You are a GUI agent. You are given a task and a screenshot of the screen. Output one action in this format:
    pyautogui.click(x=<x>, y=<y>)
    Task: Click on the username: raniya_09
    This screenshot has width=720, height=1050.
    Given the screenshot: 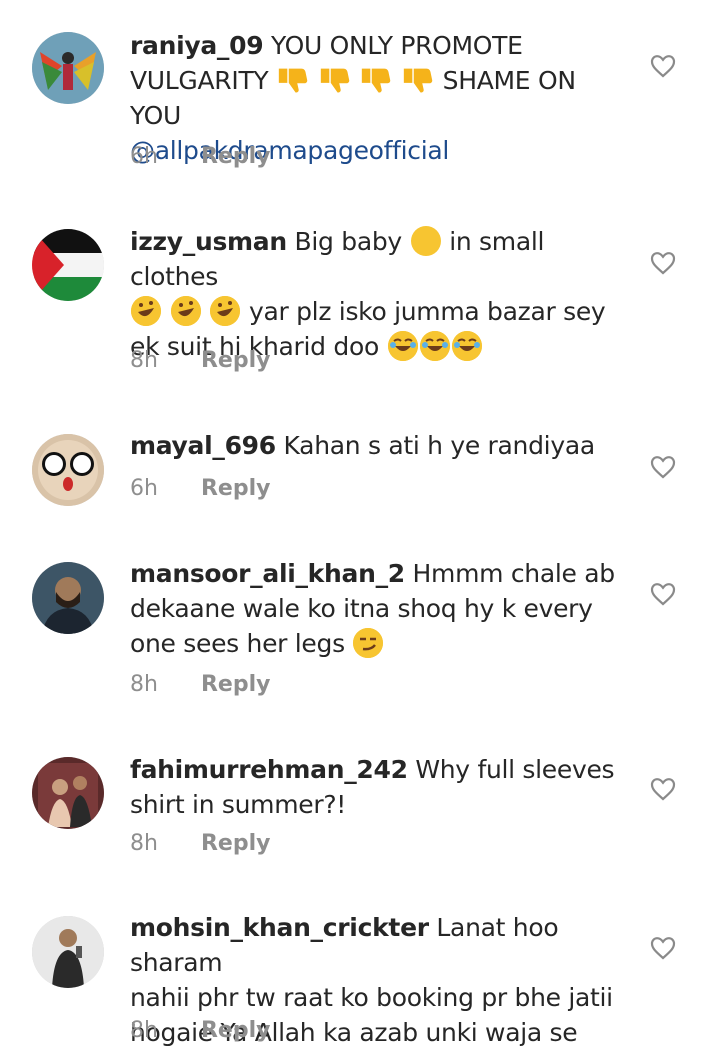 What is the action you would take?
    pyautogui.click(x=197, y=45)
    